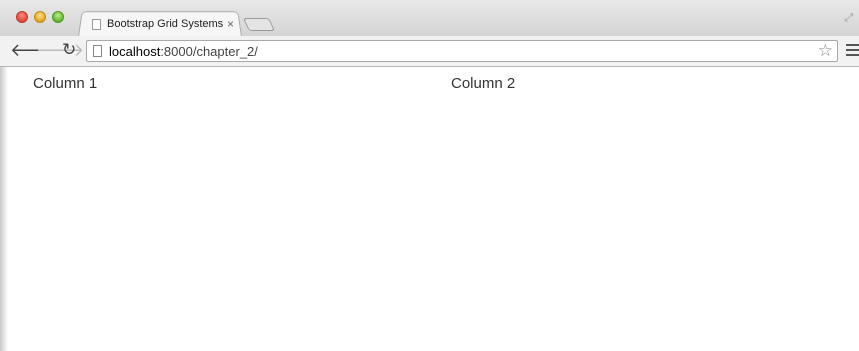 Image resolution: width=859 pixels, height=351 pixels. What do you see at coordinates (483, 83) in the screenshot?
I see `column-2-label: Column 2` at bounding box center [483, 83].